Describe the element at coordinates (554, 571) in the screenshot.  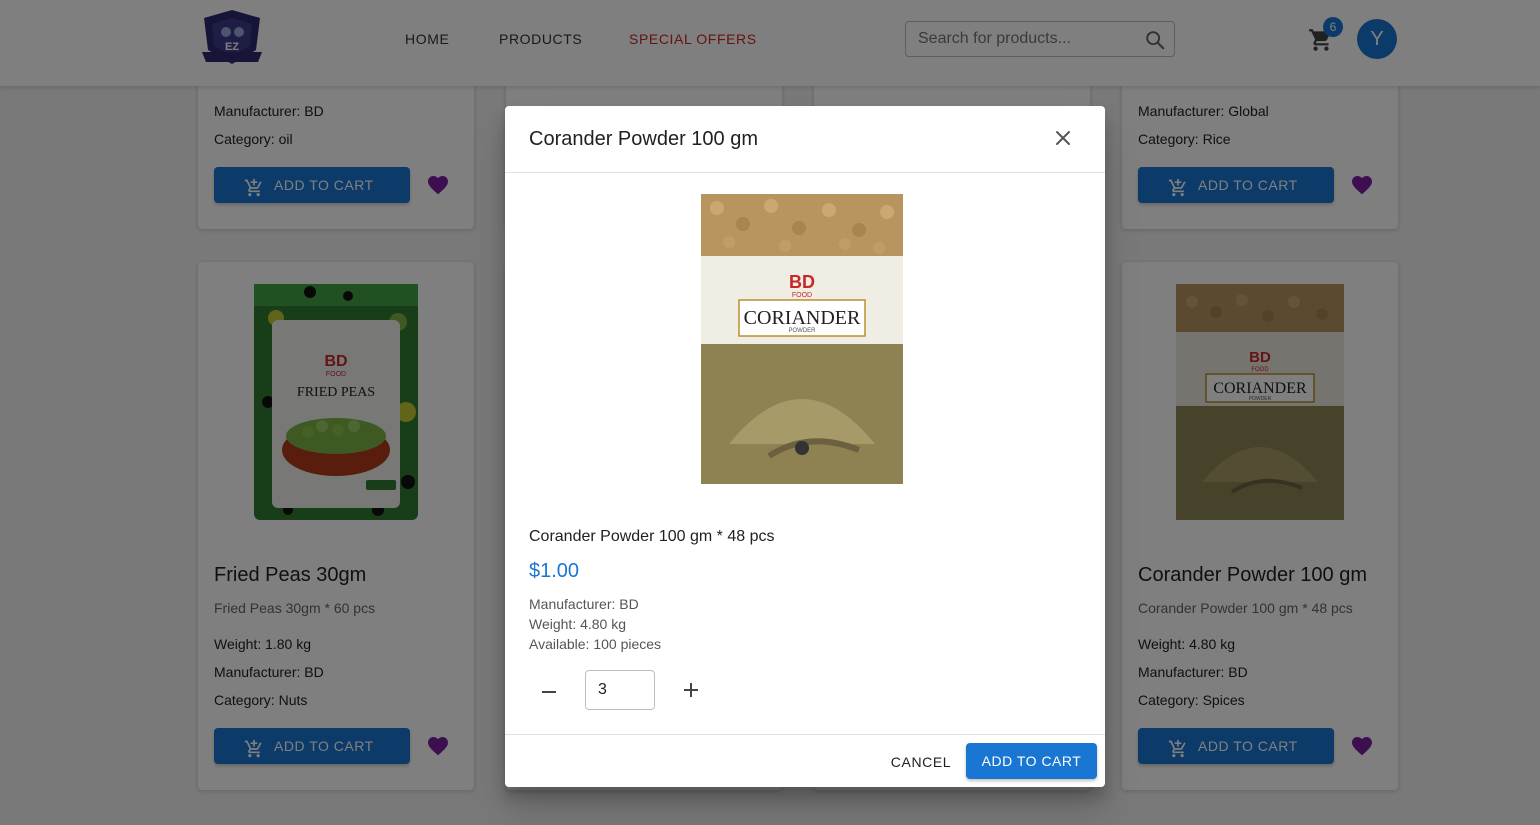
I see `dialog-price: $1.00` at that location.